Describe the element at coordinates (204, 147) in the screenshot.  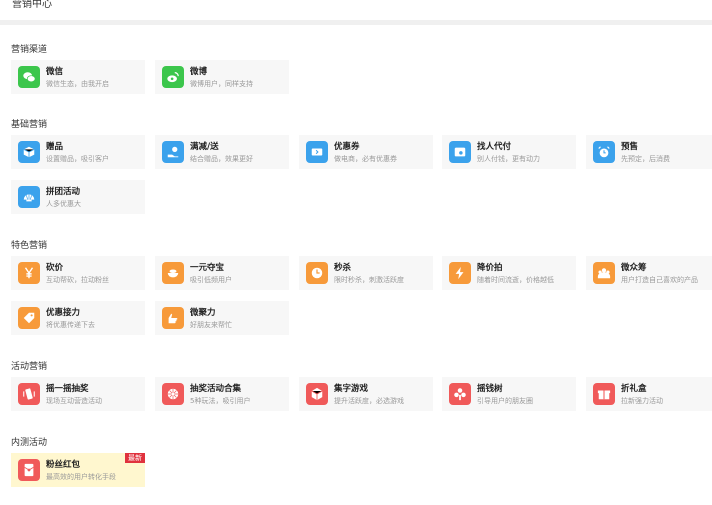
I see `card-name: 满减/送` at that location.